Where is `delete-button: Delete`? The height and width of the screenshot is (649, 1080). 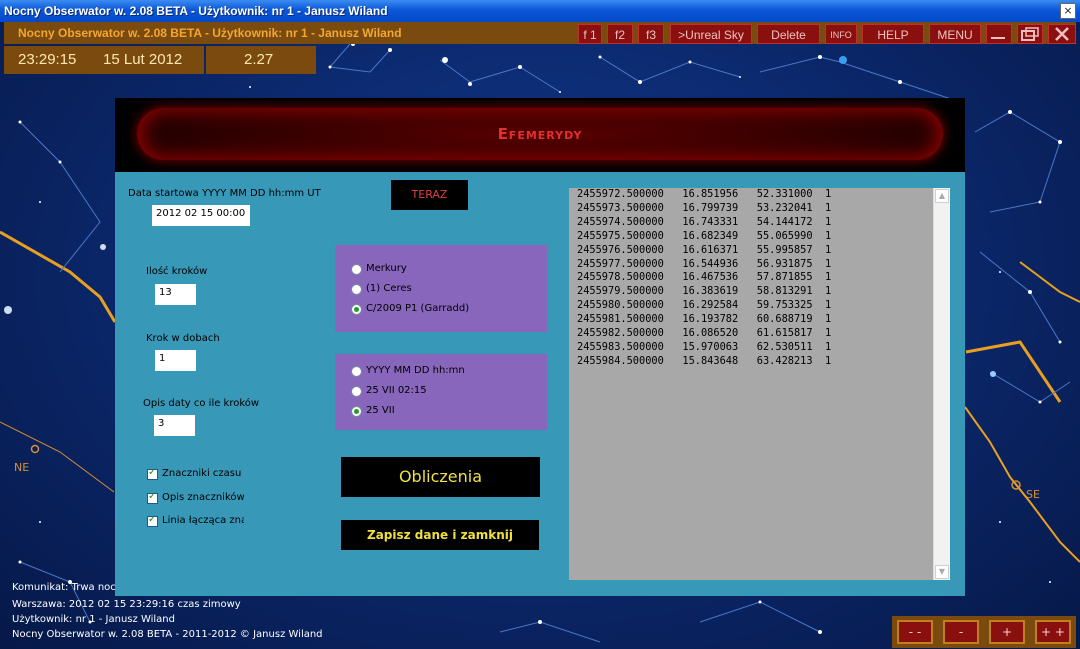
delete-button: Delete is located at coordinates (788, 34).